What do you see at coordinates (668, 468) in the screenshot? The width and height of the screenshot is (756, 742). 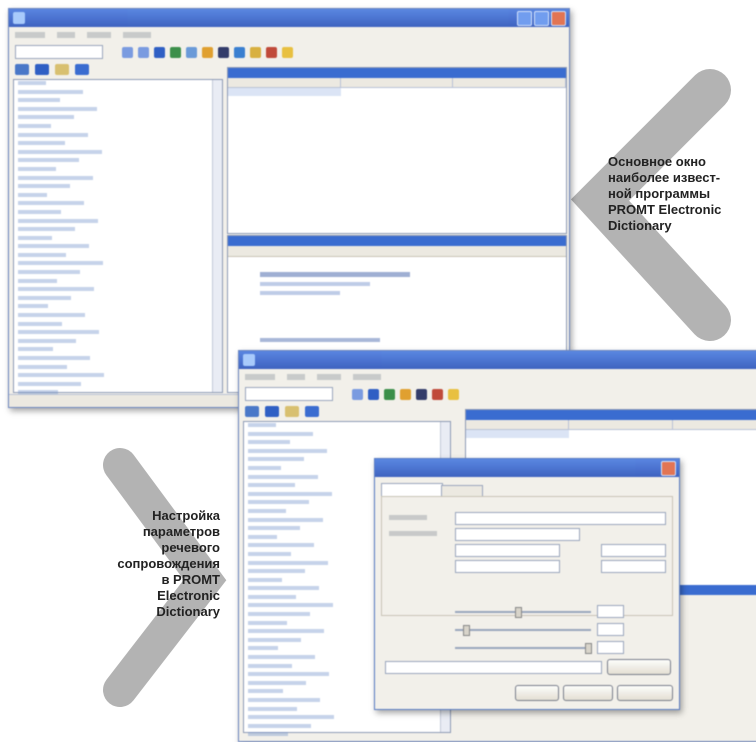 I see `close-icon` at bounding box center [668, 468].